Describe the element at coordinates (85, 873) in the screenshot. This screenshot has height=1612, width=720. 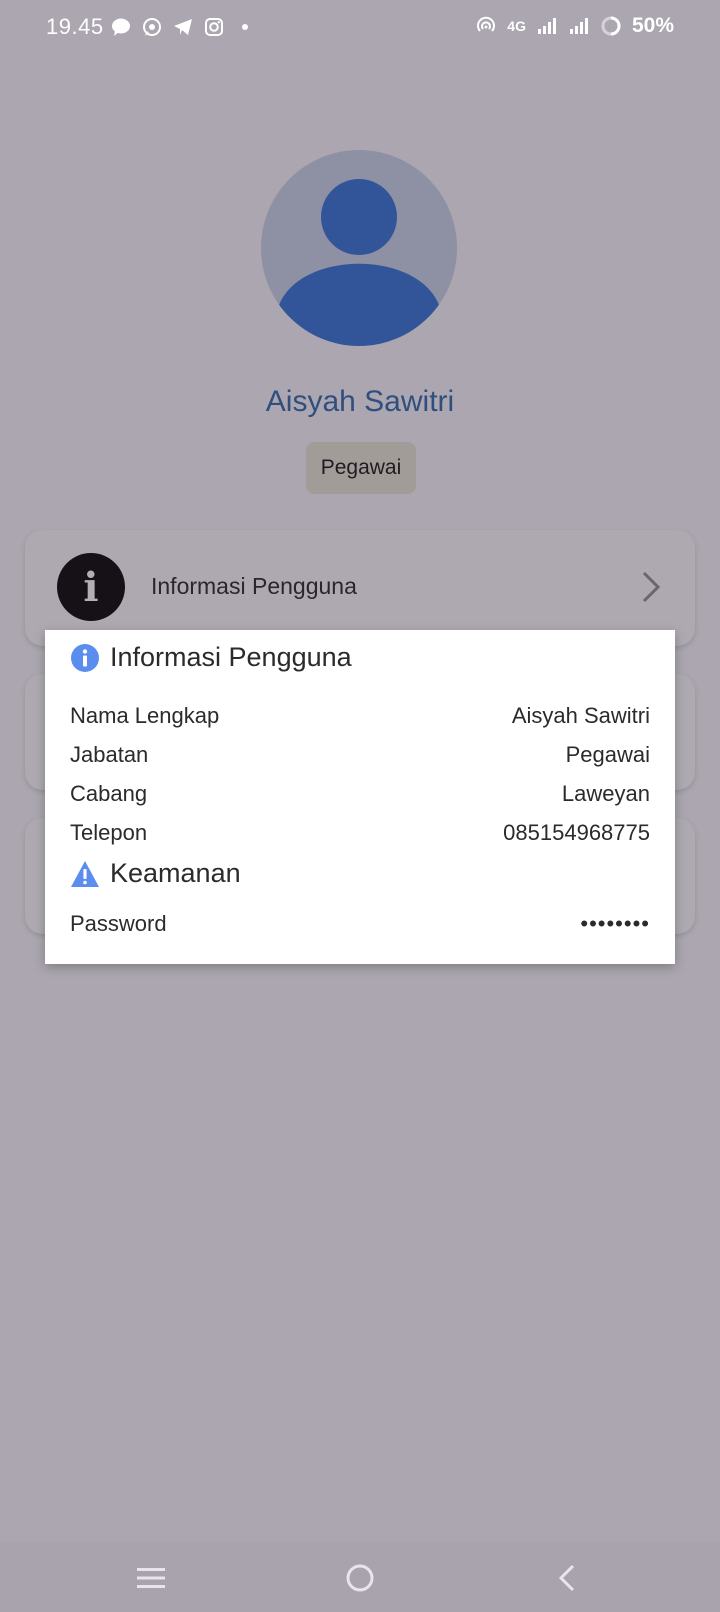
I see `warning-icon` at that location.